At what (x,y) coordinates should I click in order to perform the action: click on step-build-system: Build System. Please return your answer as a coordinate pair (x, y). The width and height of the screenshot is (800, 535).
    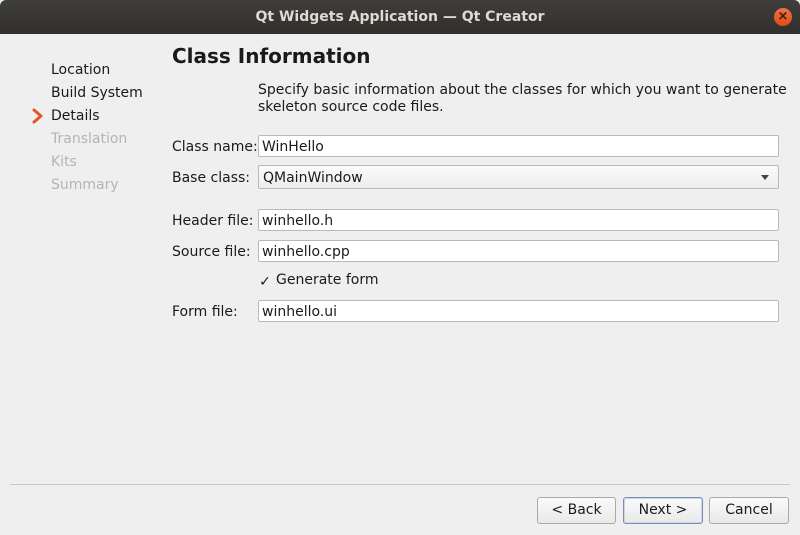
    Looking at the image, I should click on (97, 93).